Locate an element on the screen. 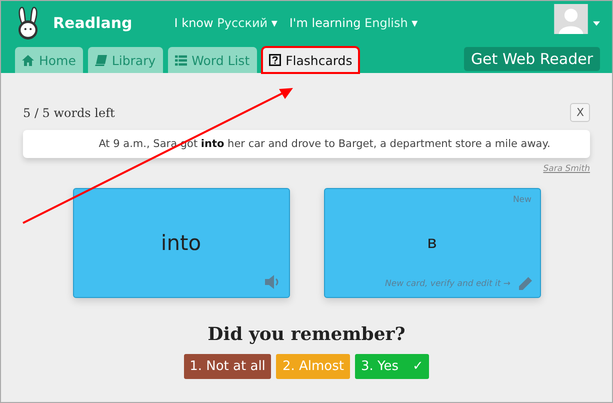  tab: Home is located at coordinates (49, 60).